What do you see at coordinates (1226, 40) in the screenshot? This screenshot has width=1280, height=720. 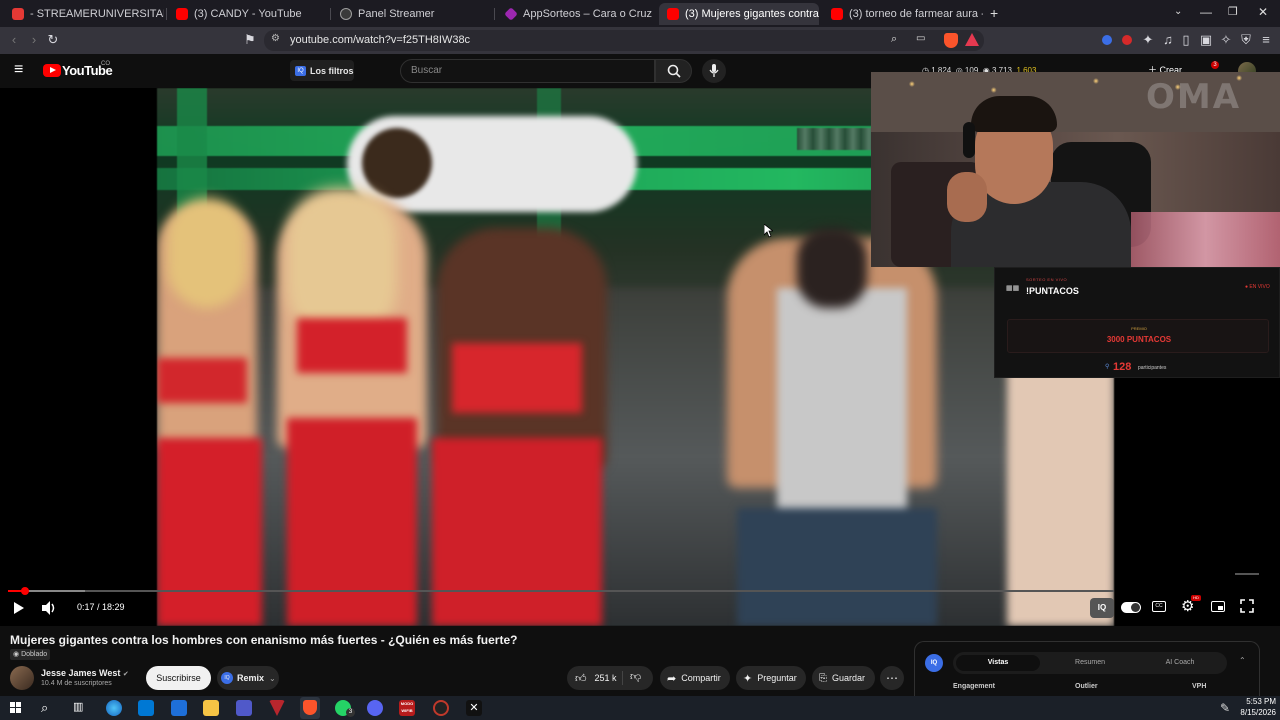 I see `leo-ai-icon: ✧` at bounding box center [1226, 40].